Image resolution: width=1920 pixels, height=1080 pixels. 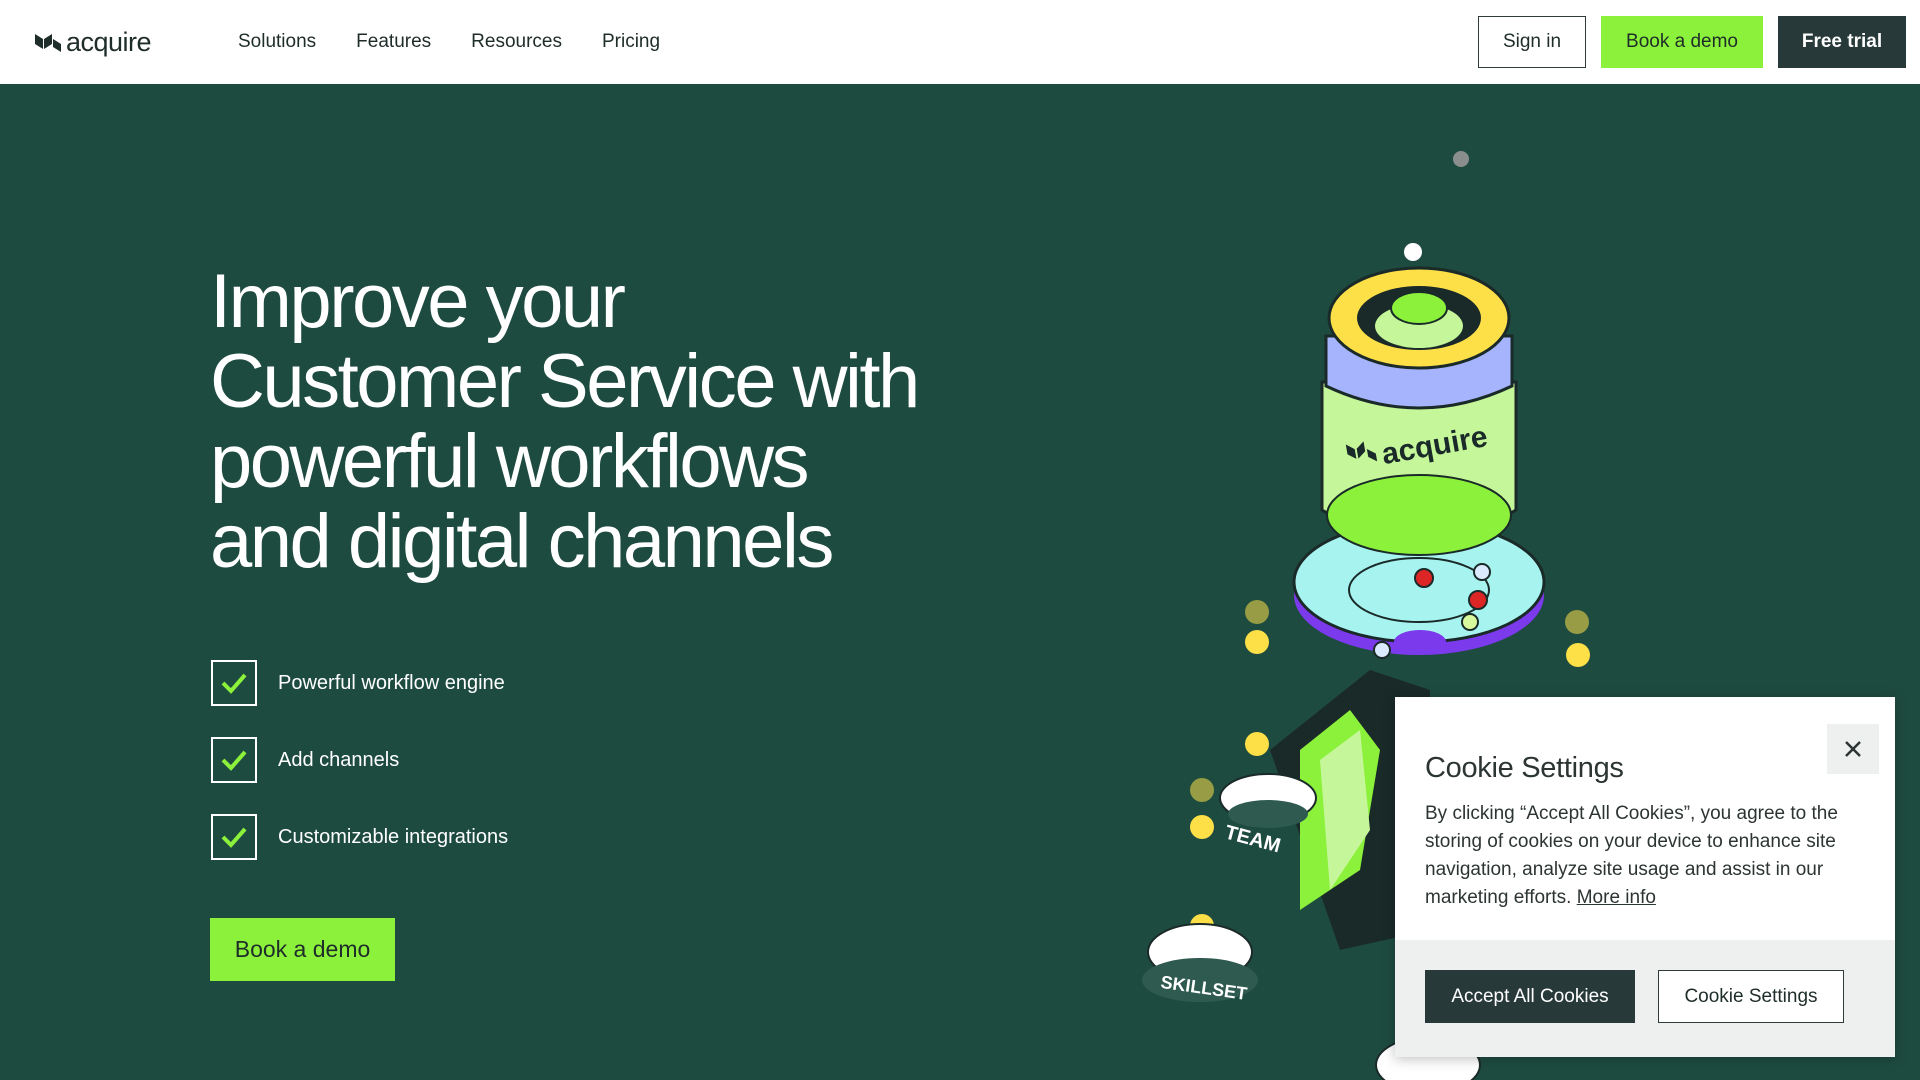 What do you see at coordinates (277, 42) in the screenshot?
I see `nav-solutions: Solutions` at bounding box center [277, 42].